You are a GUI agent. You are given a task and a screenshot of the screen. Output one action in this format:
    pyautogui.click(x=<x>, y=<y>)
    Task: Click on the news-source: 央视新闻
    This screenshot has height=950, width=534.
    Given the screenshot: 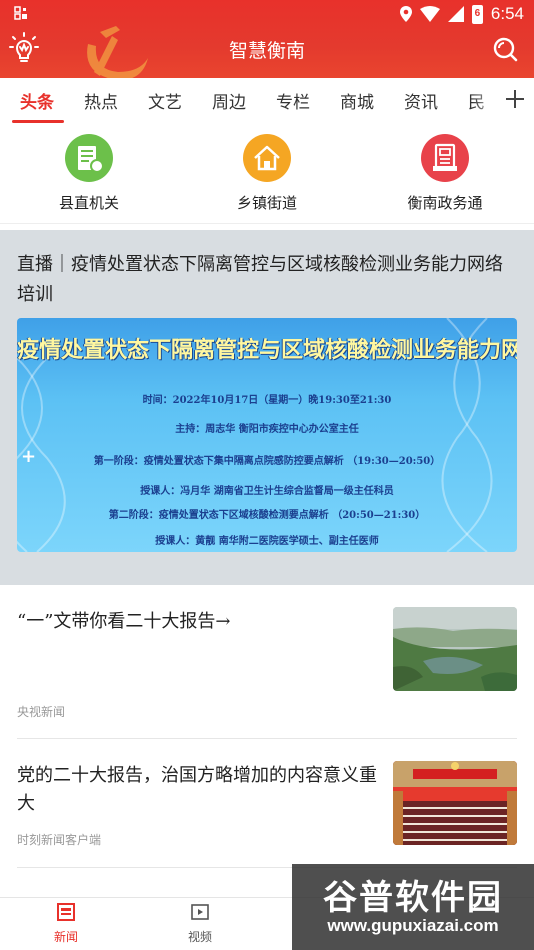 What is the action you would take?
    pyautogui.click(x=41, y=712)
    